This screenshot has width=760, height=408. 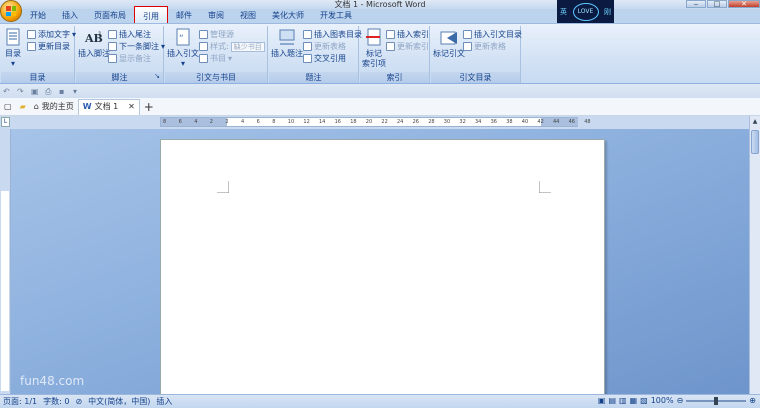 What do you see at coordinates (5, 291) in the screenshot?
I see `vertical-ruler-bar` at bounding box center [5, 291].